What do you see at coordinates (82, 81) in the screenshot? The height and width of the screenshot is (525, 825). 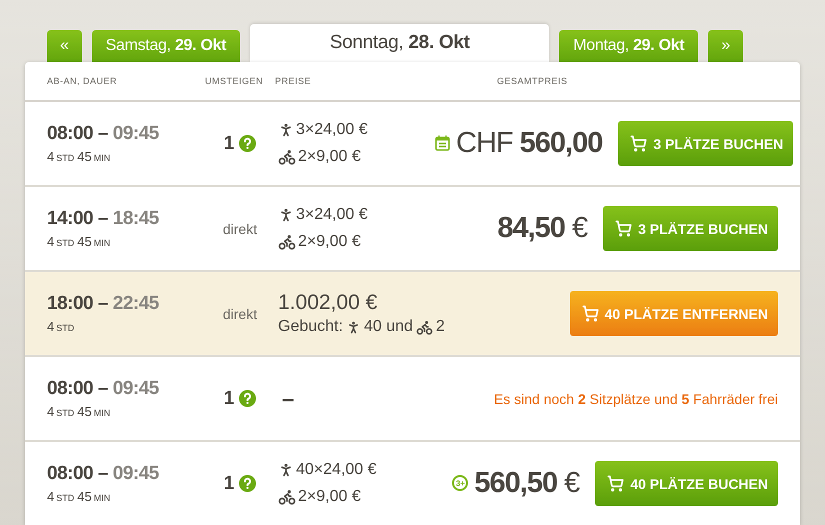 I see `column-header: AB-AN, DAUER` at bounding box center [82, 81].